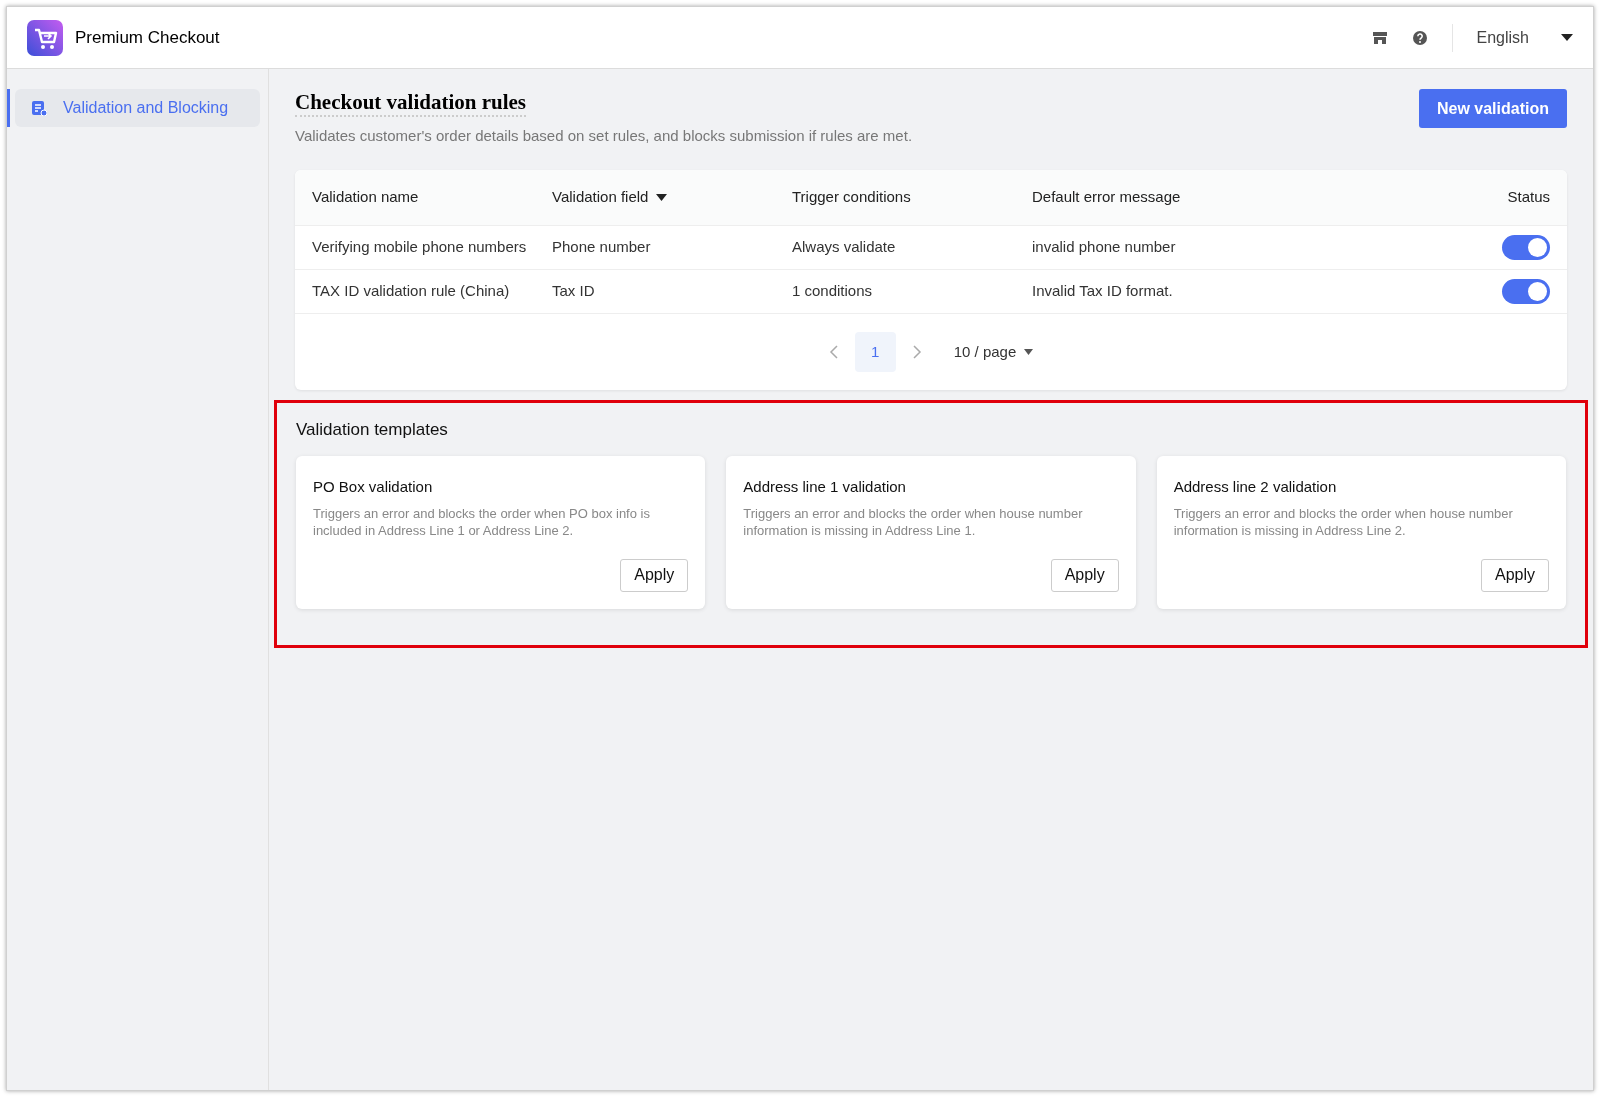 This screenshot has height=1097, width=1600. What do you see at coordinates (851, 197) in the screenshot?
I see `column-header: Trigger conditions` at bounding box center [851, 197].